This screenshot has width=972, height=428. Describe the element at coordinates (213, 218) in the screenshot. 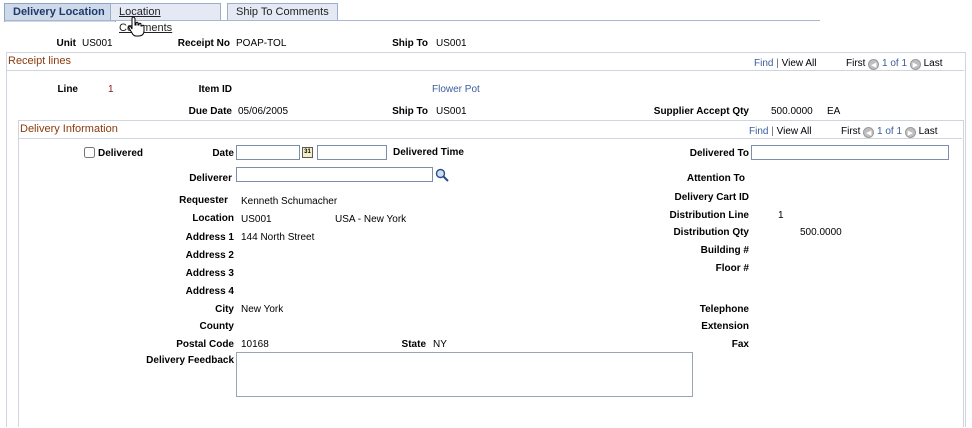

I see `location-label: Location` at that location.